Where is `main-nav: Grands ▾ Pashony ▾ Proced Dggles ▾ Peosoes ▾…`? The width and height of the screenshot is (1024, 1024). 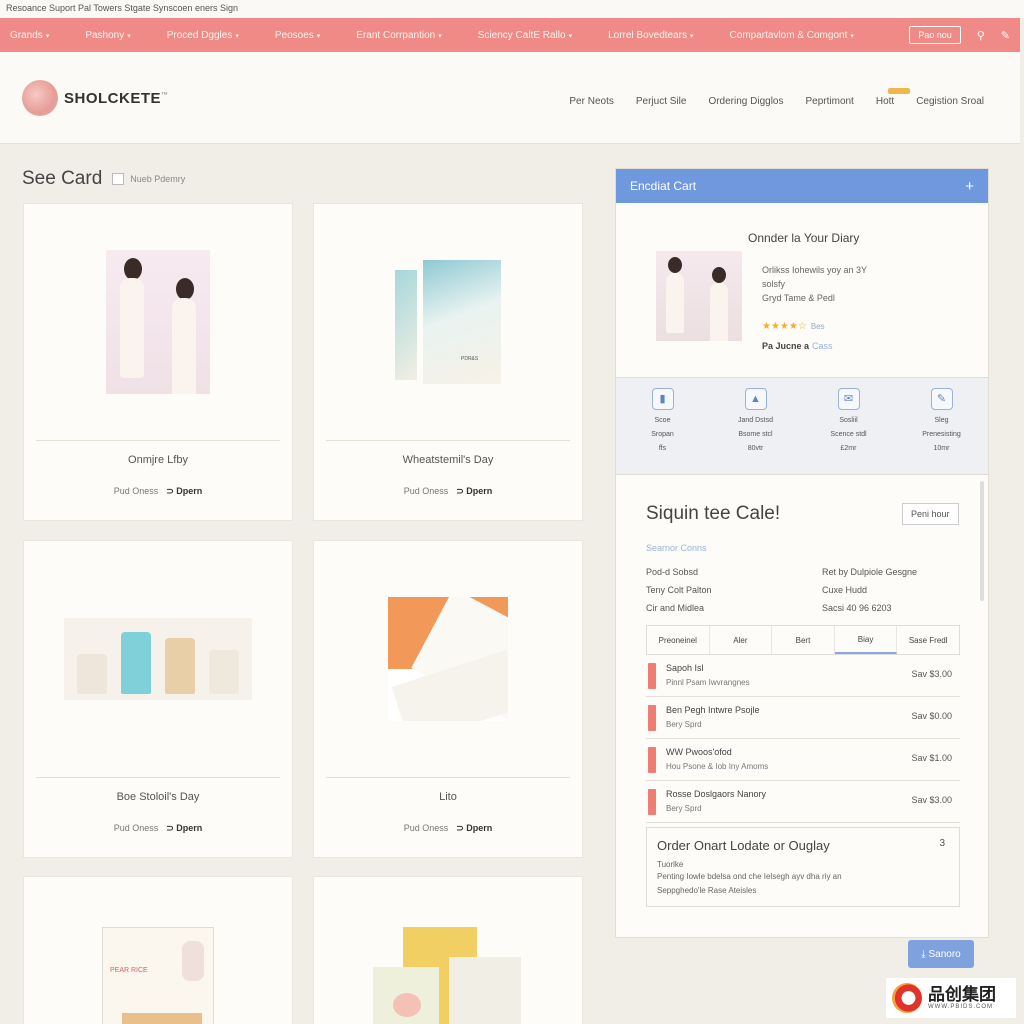
main-nav: Grands ▾ Pashony ▾ Proced Dggles ▾ Peosoes ▾… is located at coordinates (510, 35).